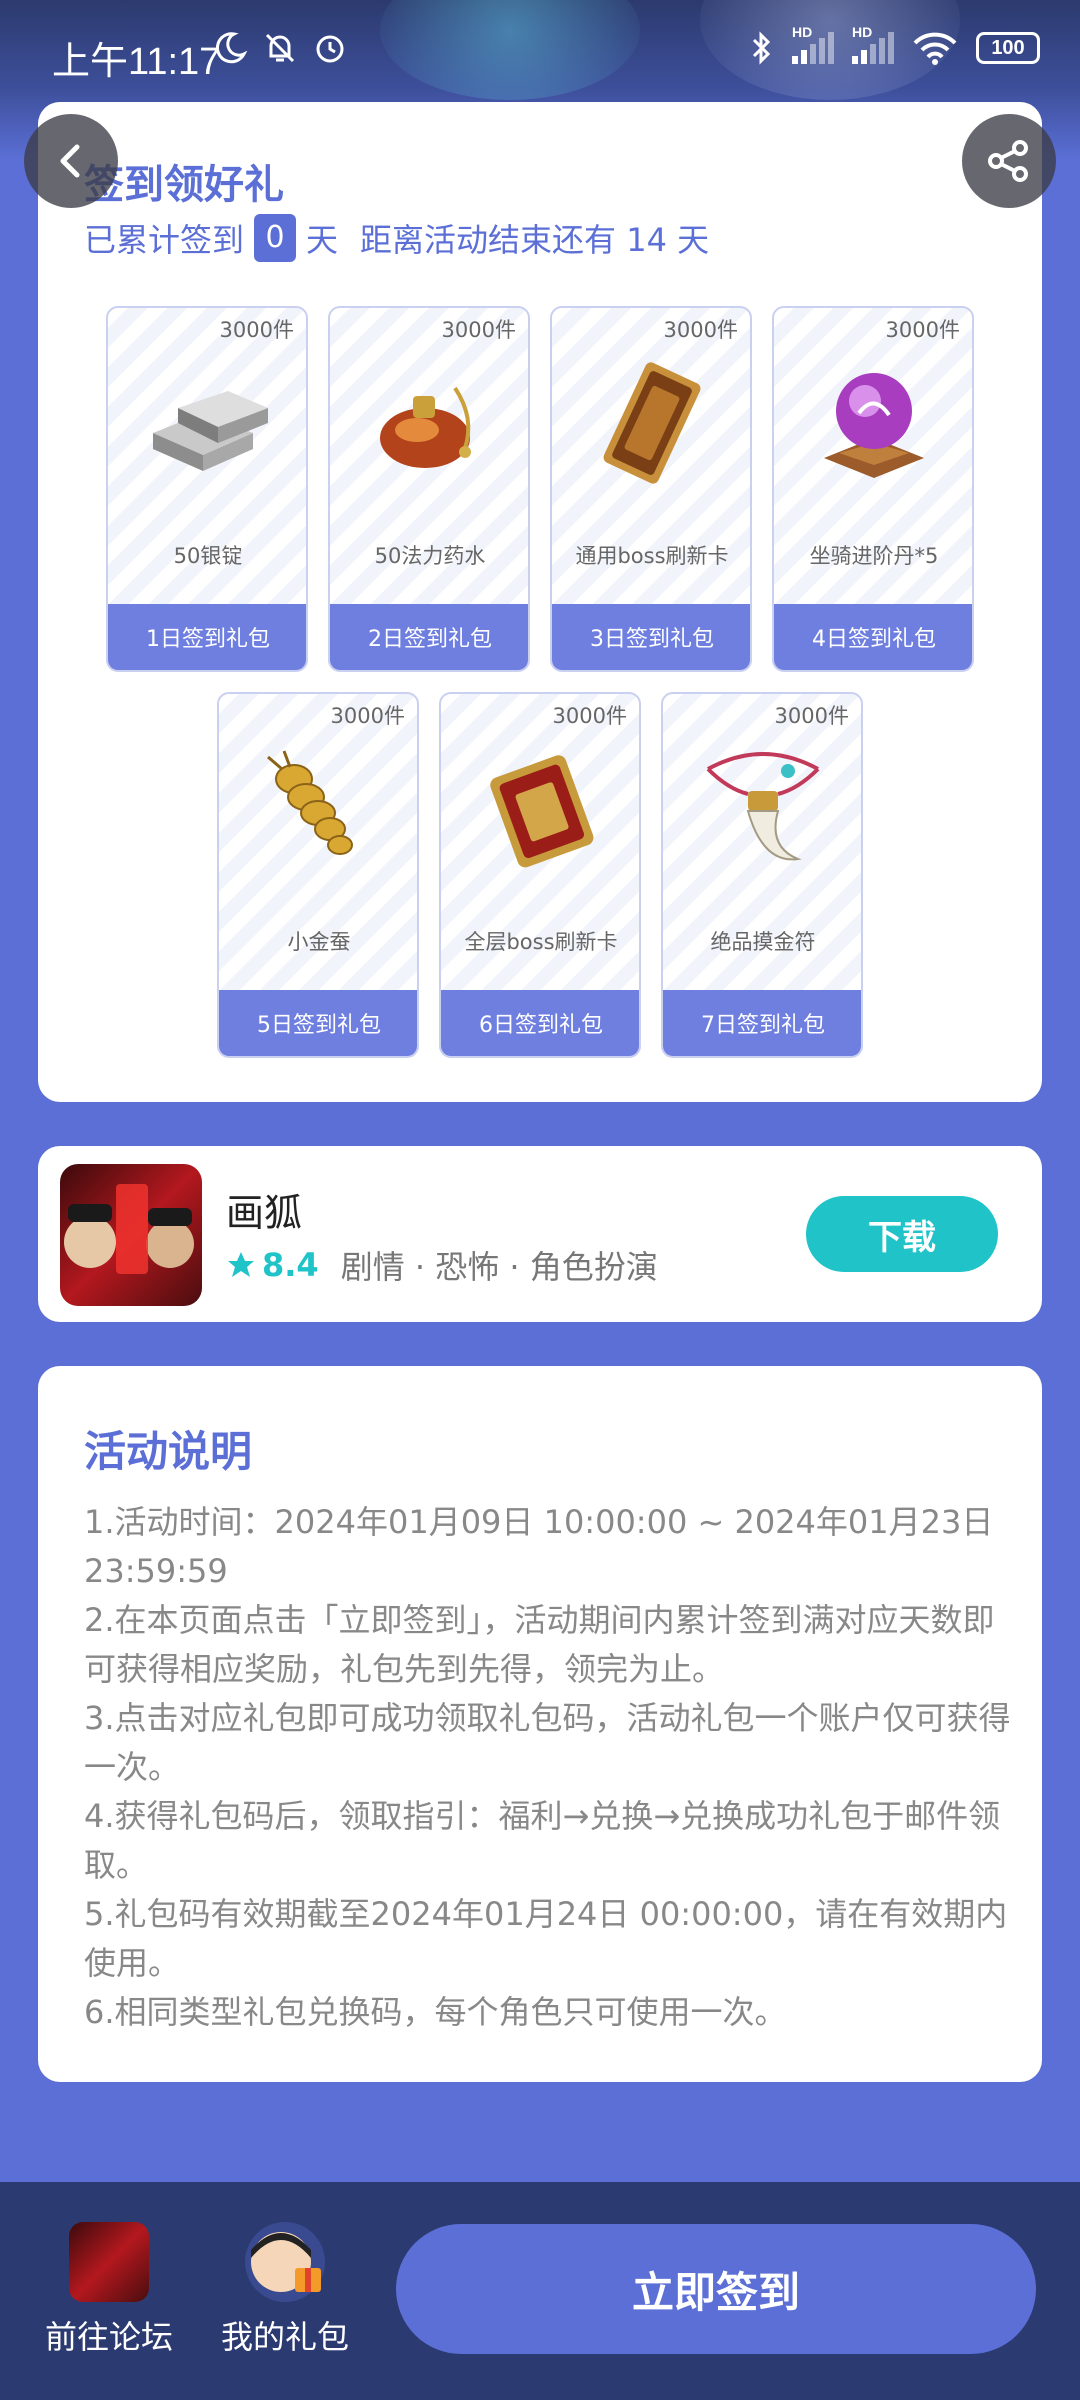 The image size is (1080, 2400). I want to click on gift-card-5: 3000件 小金蚕 5日签到礼包, so click(318, 875).